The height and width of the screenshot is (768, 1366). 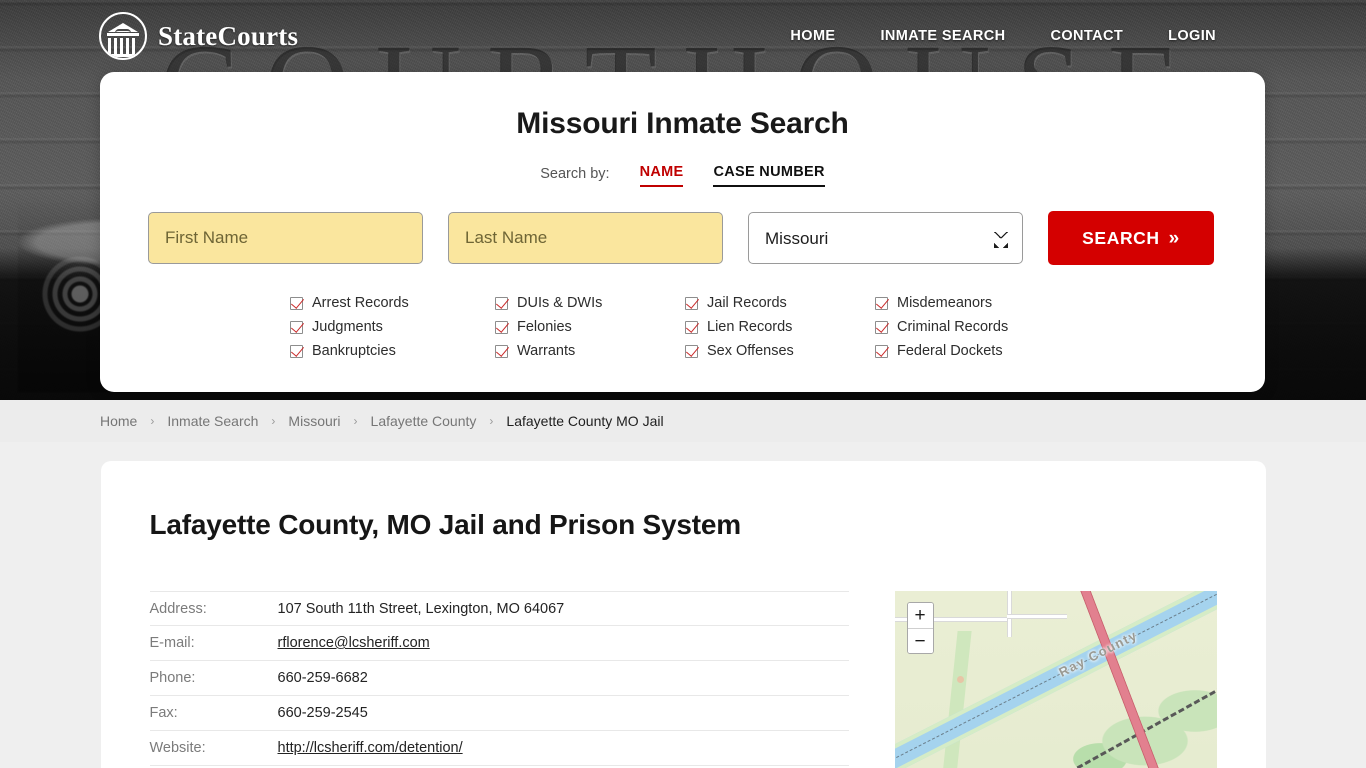 I want to click on map-zoom-controls: + −, so click(x=920, y=628).